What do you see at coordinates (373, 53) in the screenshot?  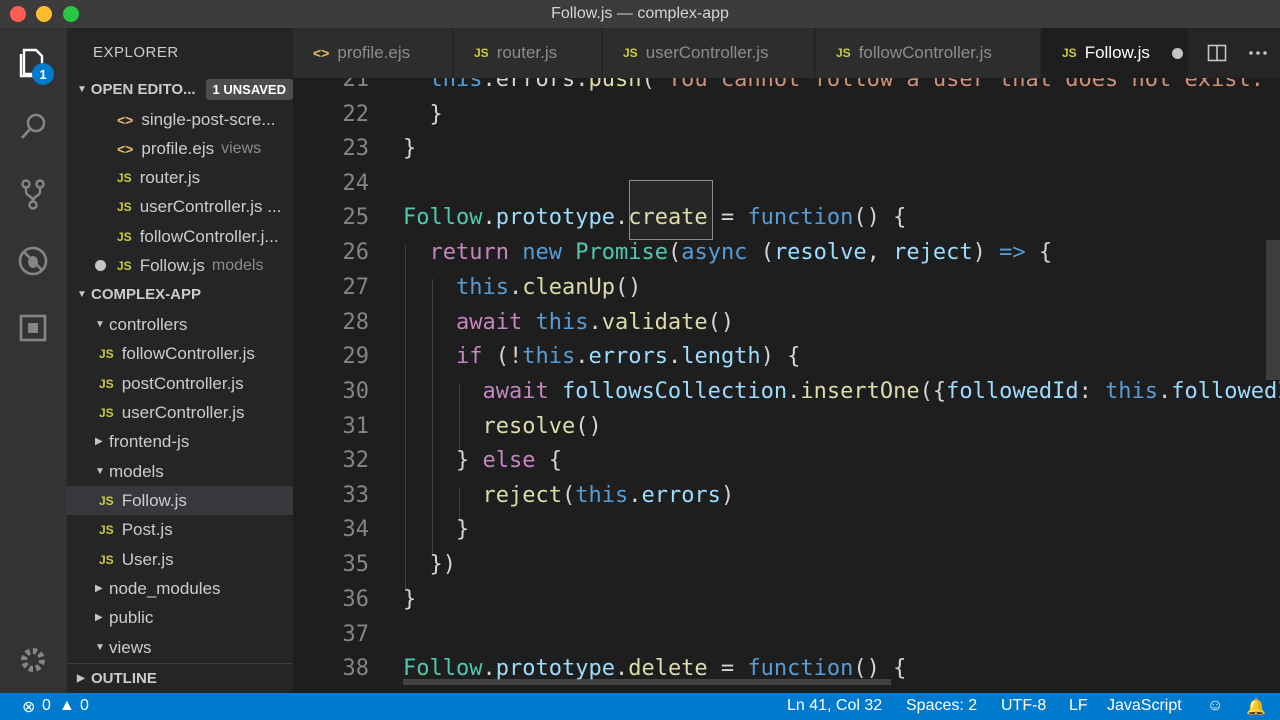 I see `tab-profile-ejs: <> profile.ejs` at bounding box center [373, 53].